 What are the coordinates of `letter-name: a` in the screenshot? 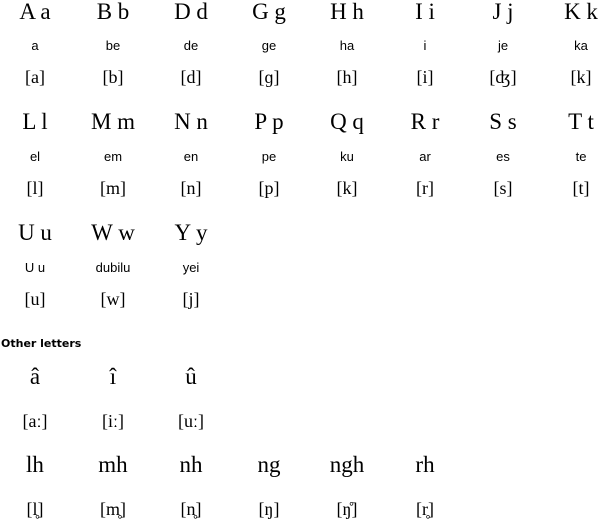 It's located at (35, 45).